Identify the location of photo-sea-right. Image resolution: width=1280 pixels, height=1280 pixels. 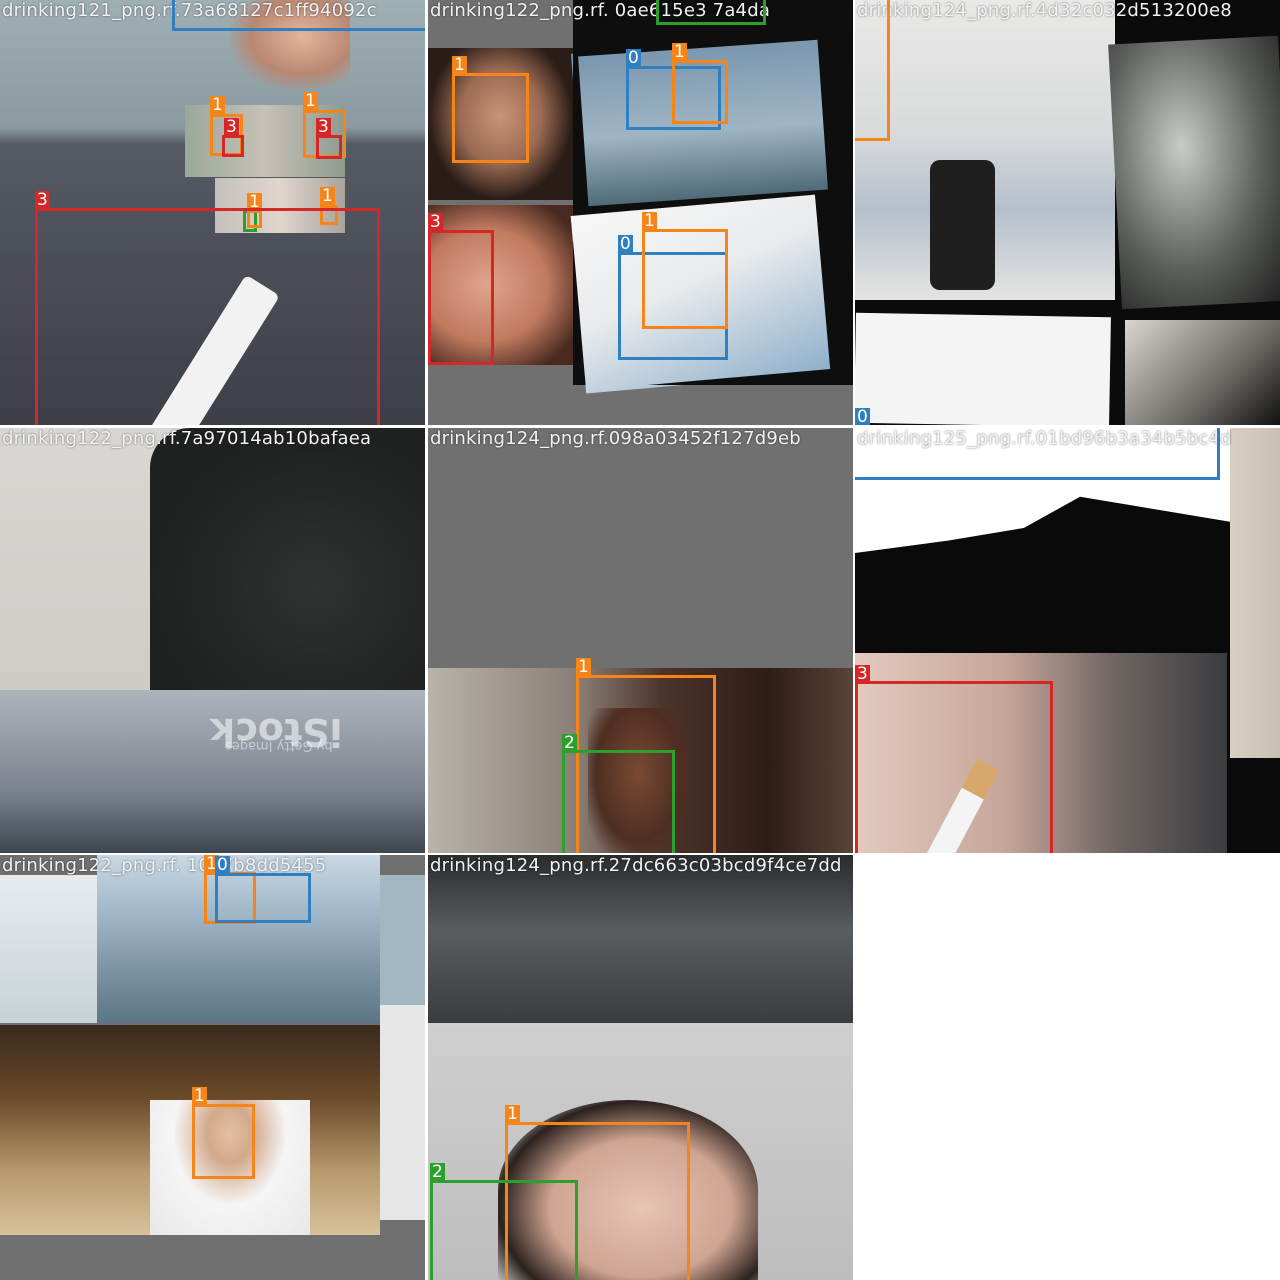
(402, 940).